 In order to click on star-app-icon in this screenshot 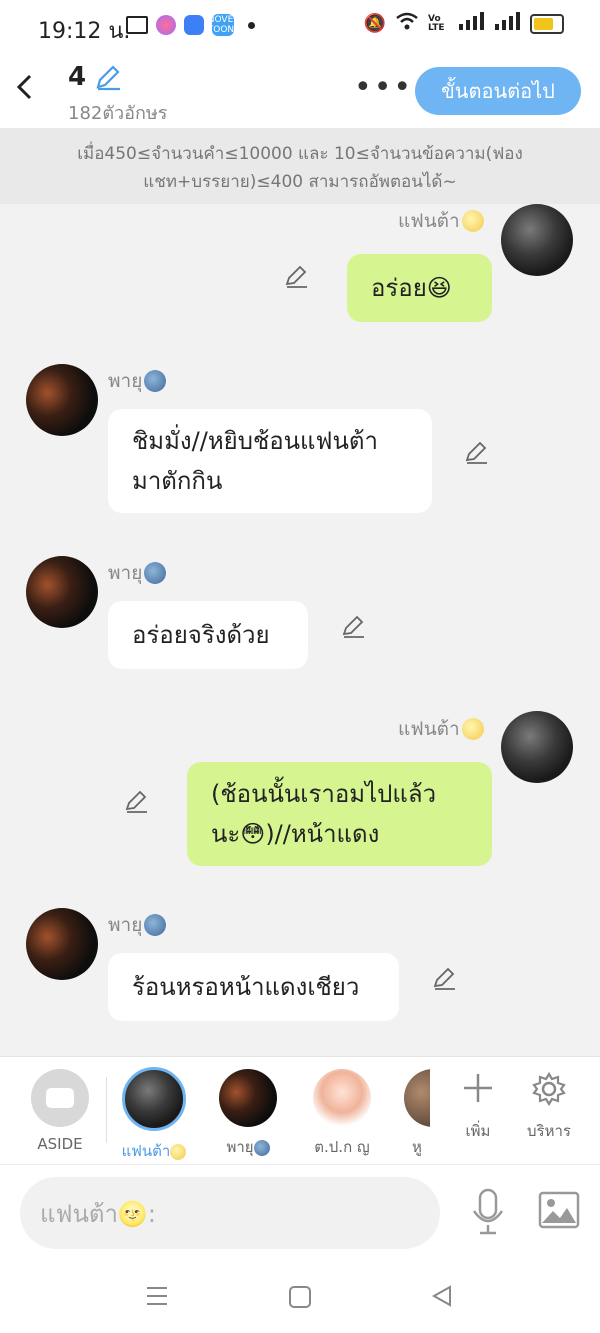, I will do `click(166, 25)`.